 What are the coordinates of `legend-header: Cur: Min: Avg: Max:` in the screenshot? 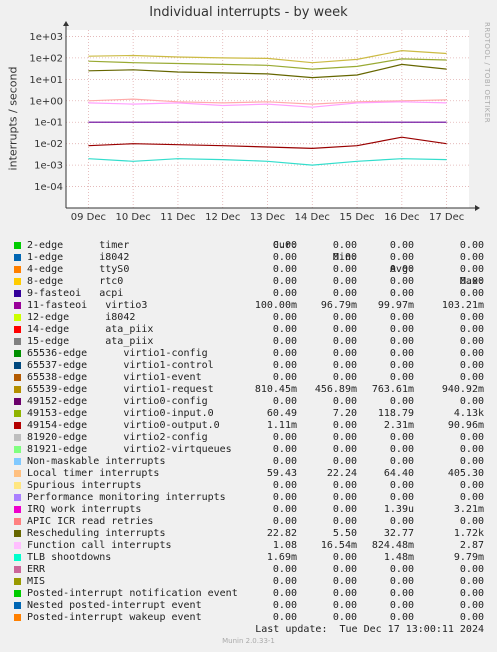 It's located at (248, 257).